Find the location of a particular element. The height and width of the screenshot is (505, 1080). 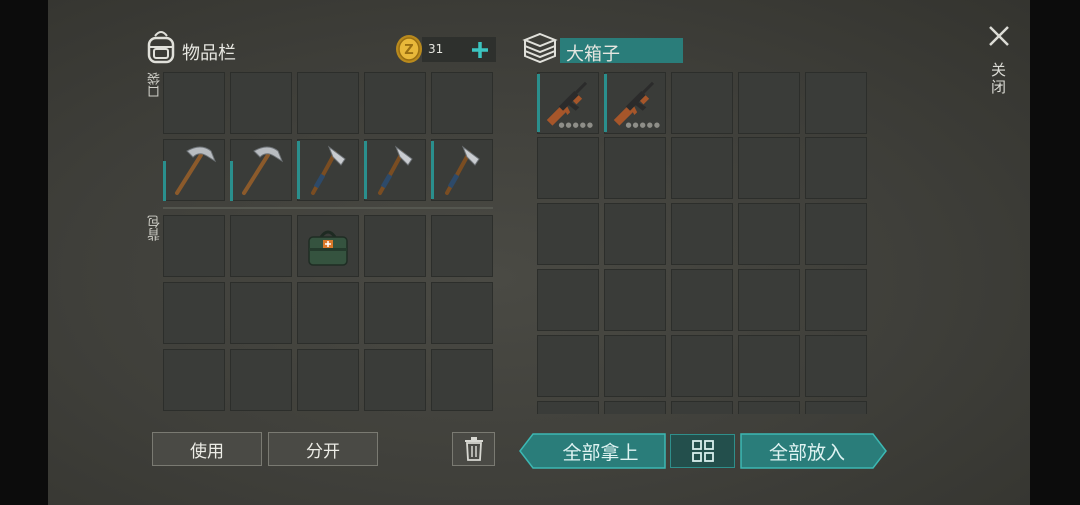

close-label: 关闭 is located at coordinates (999, 79).